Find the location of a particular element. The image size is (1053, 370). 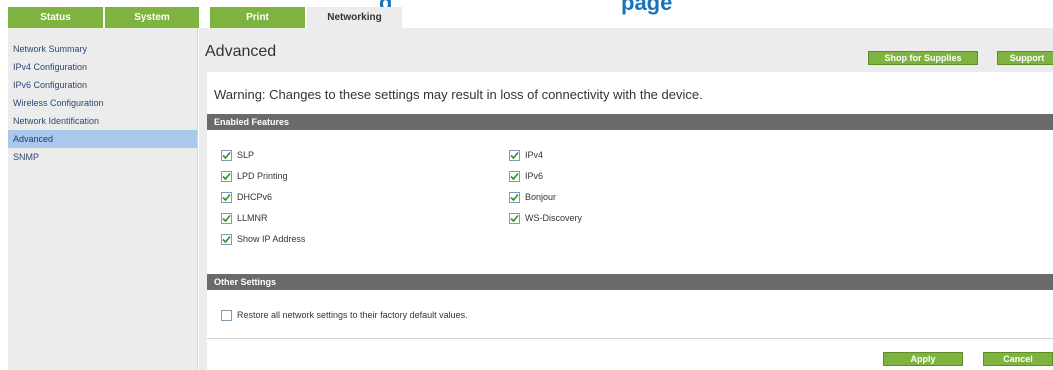

sidebar-item-network-identification: Network Identification is located at coordinates (102, 121).